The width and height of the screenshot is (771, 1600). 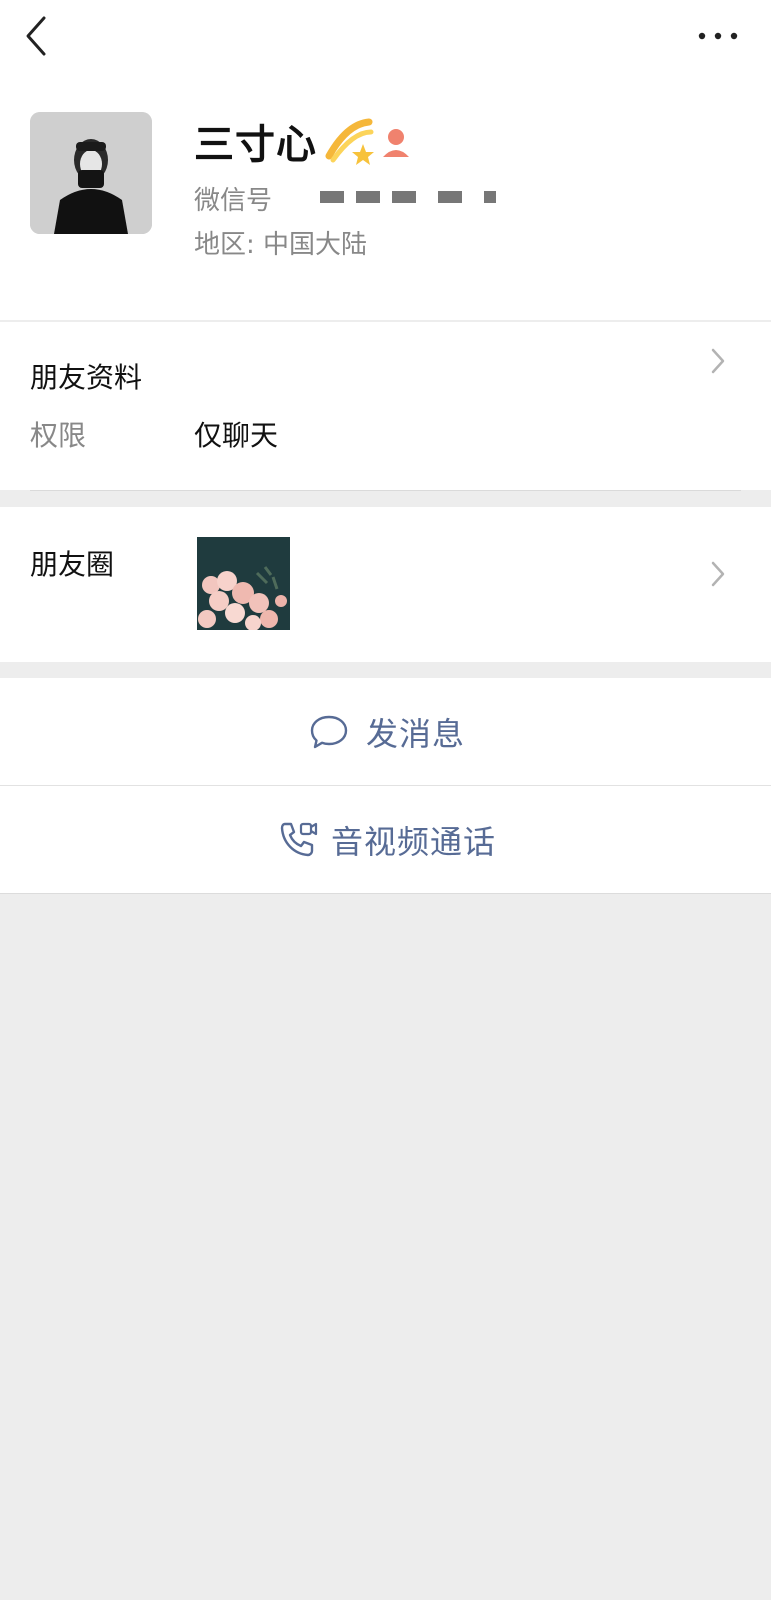 I want to click on badges, so click(x=368, y=142).